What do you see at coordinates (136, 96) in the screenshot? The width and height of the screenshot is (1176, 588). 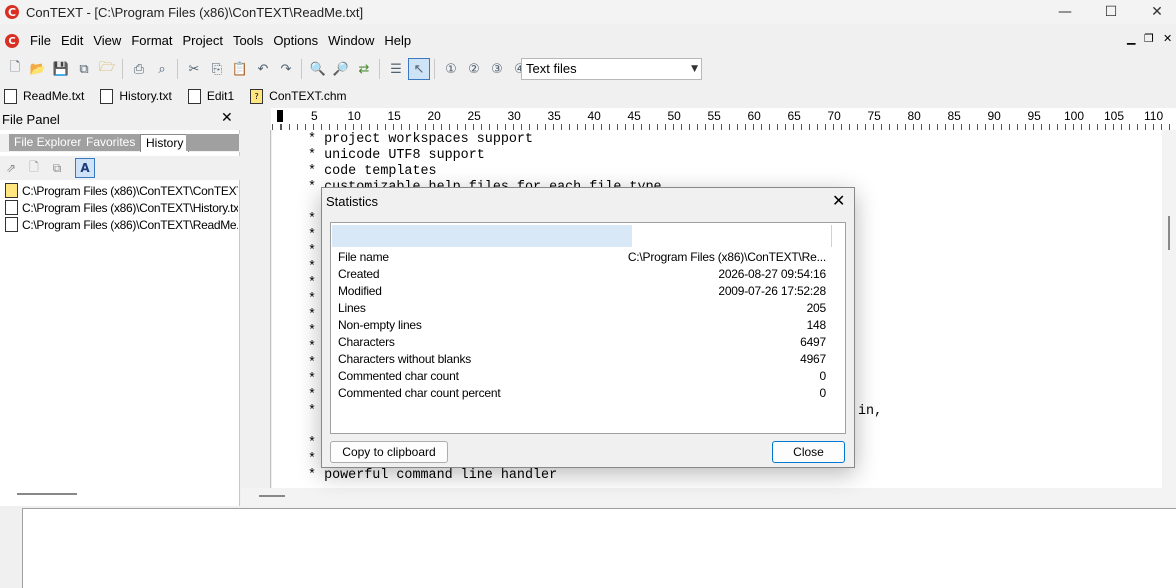 I see `tab-history: History.txt` at bounding box center [136, 96].